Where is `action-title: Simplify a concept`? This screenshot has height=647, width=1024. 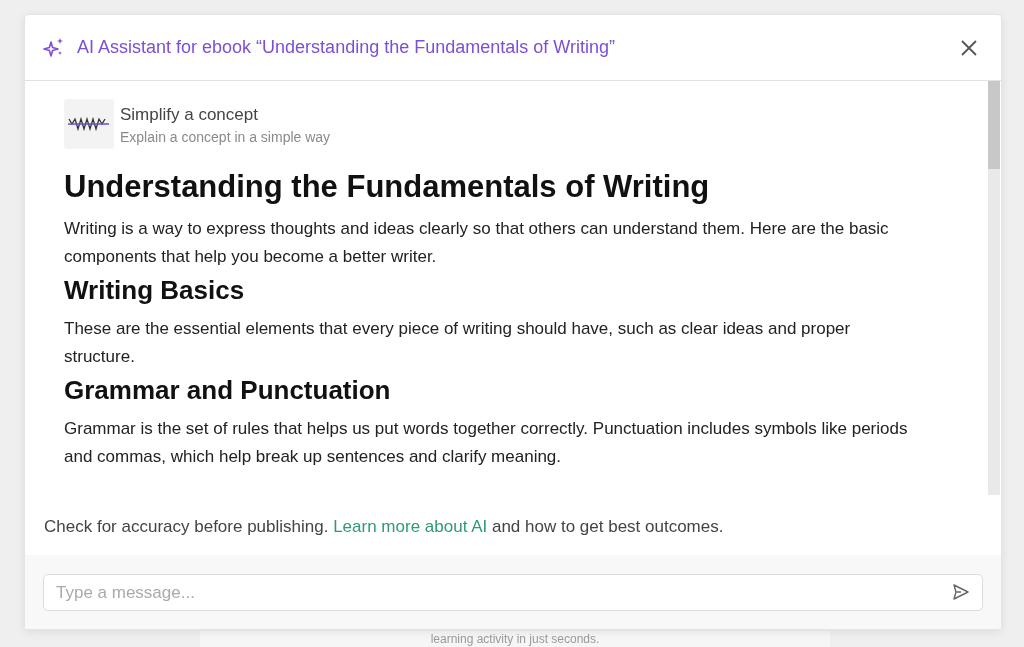
action-title: Simplify a concept is located at coordinates (189, 115).